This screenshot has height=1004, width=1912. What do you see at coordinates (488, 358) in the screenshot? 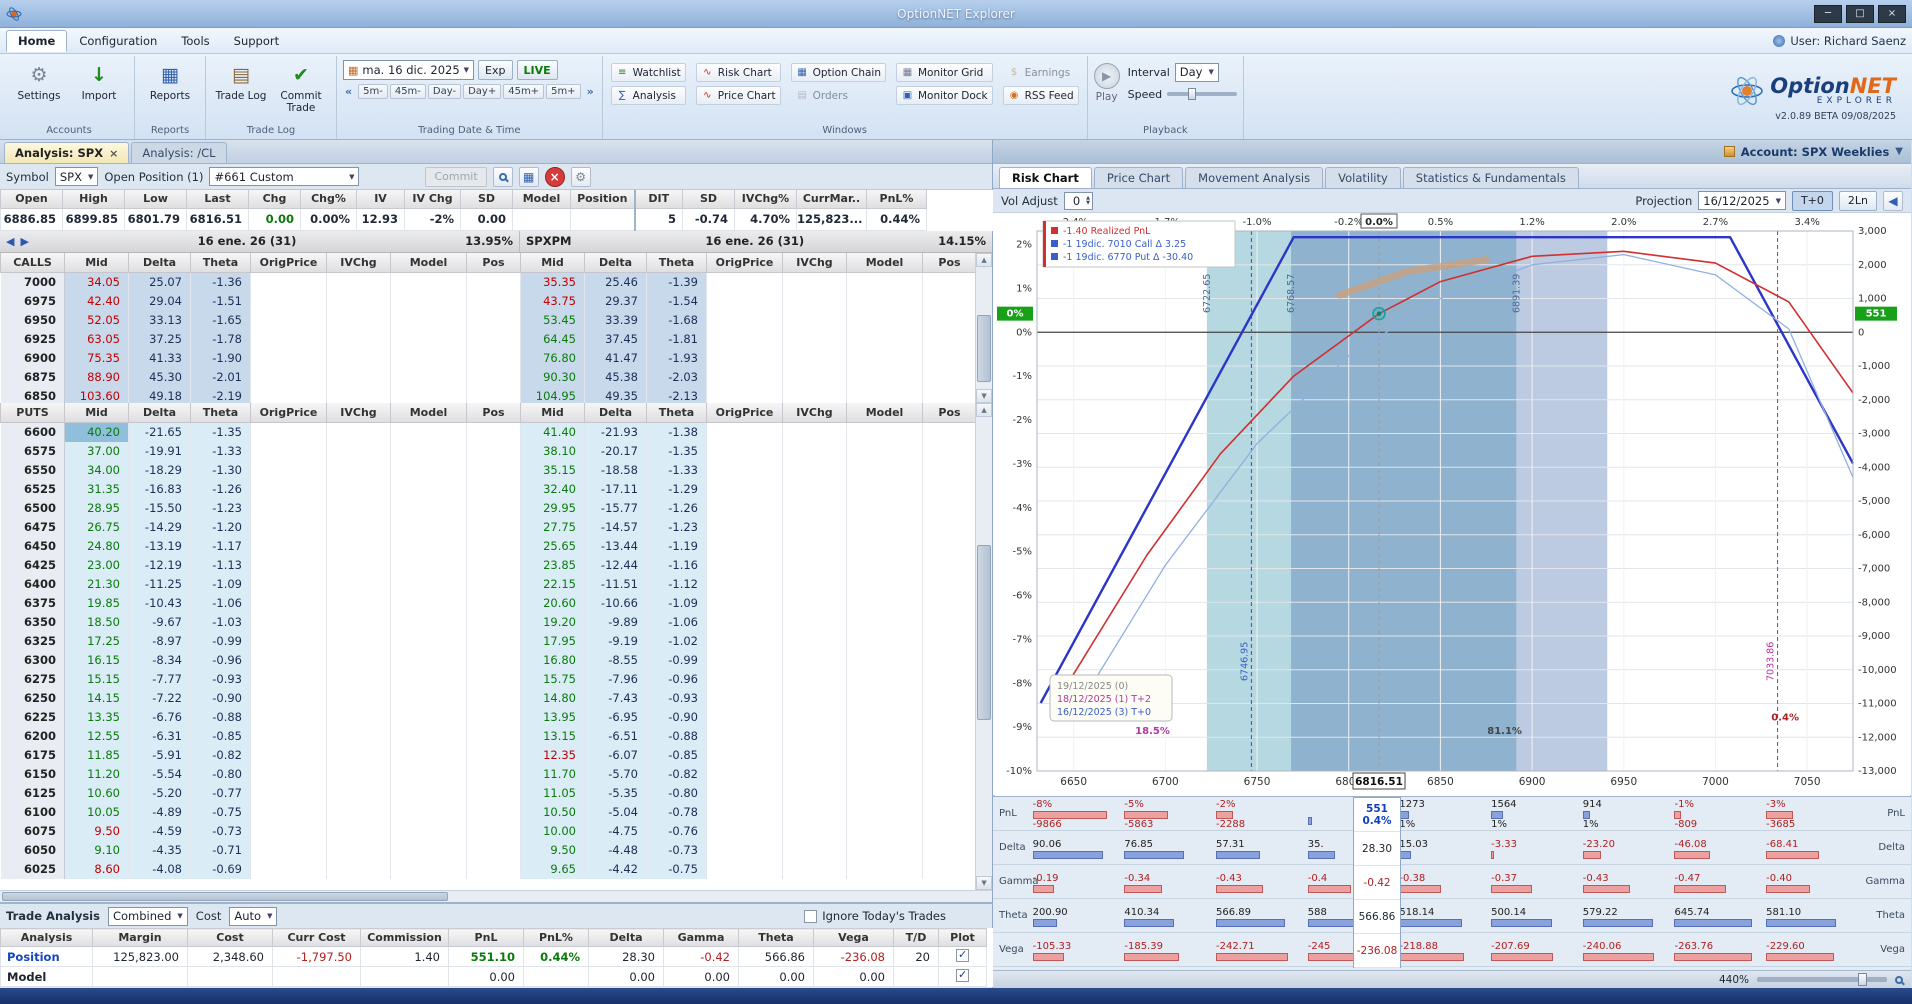
I see `chain-row: 6900 75.35 41.33 -1.90 76.80 41.47 -1.93` at bounding box center [488, 358].